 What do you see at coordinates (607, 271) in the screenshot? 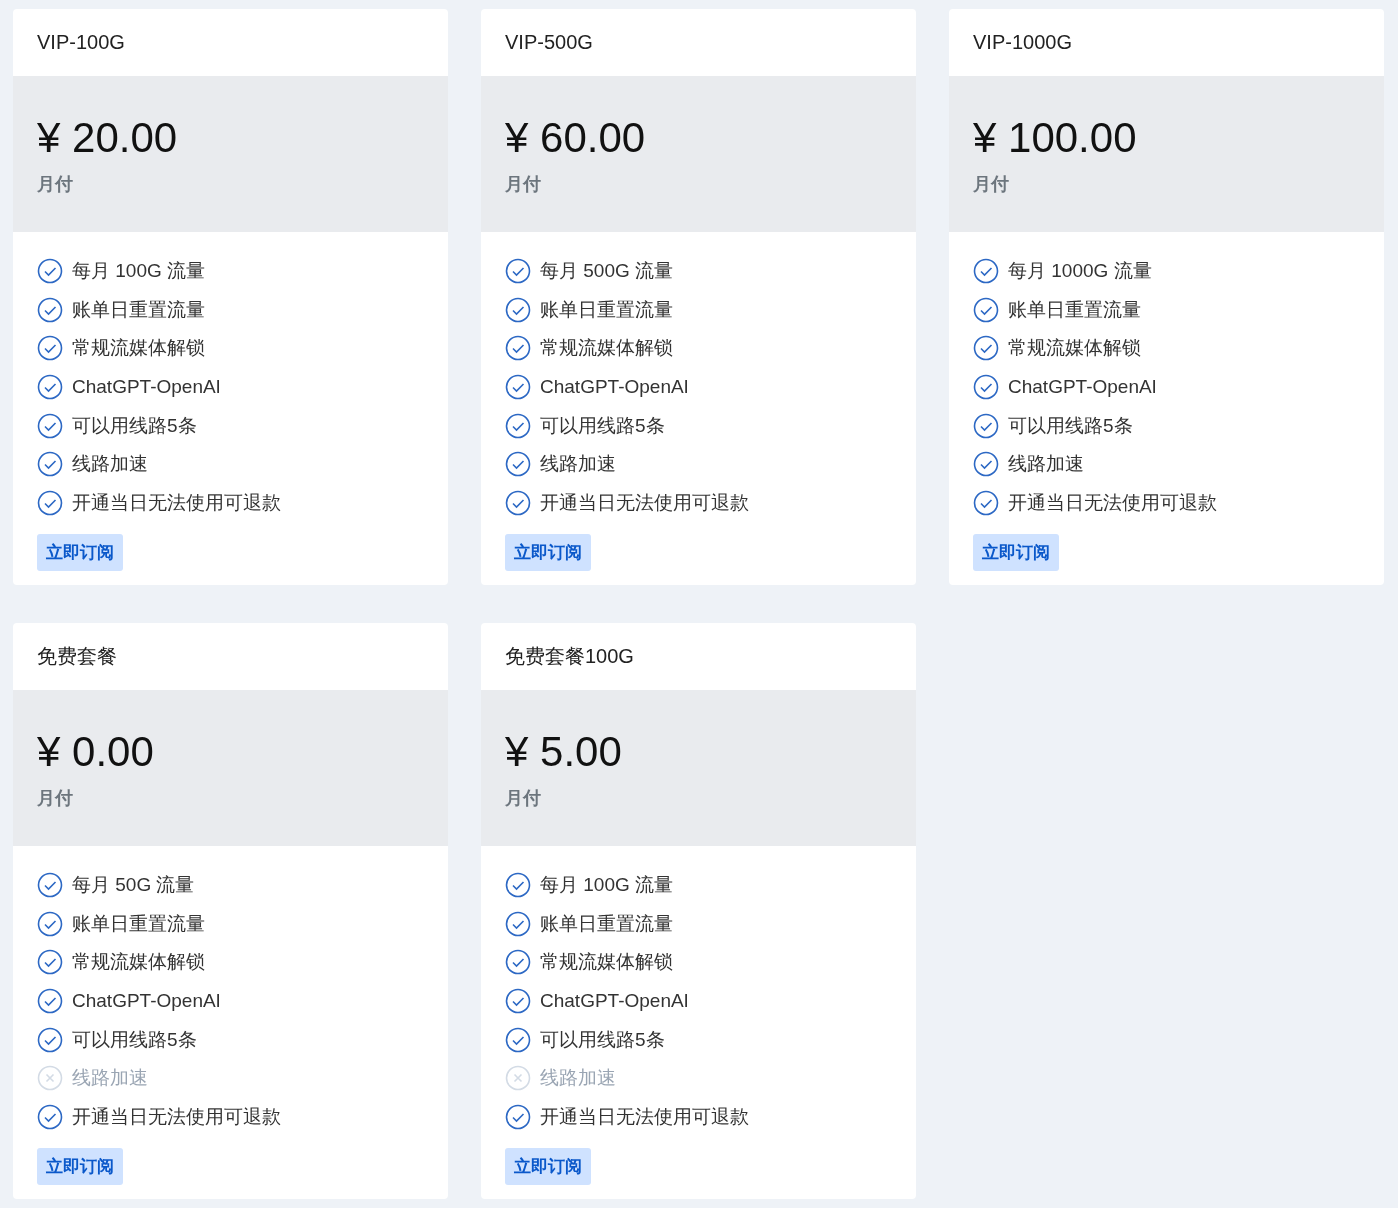
I see `feature-text: 每月 500G 流量` at bounding box center [607, 271].